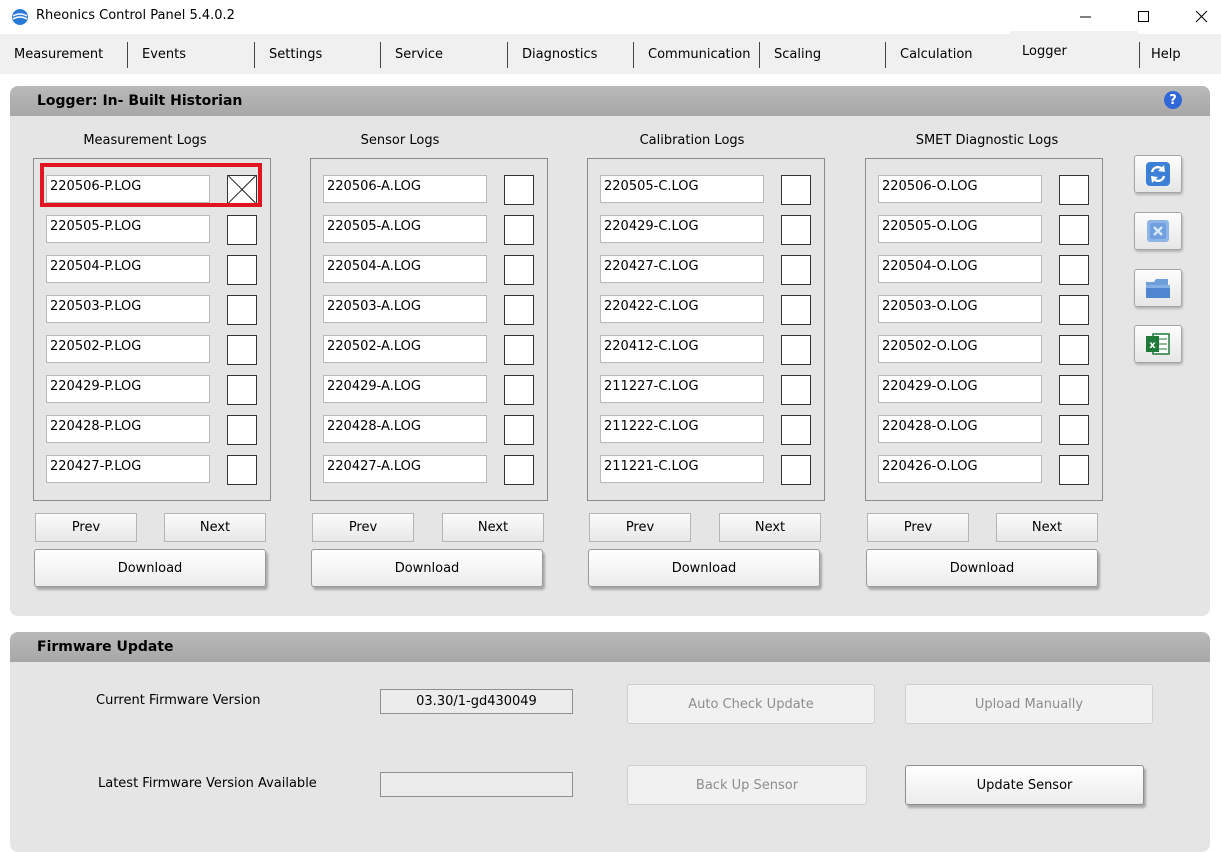 This screenshot has height=852, width=1221. I want to click on tab-logger: Logger, so click(1074, 51).